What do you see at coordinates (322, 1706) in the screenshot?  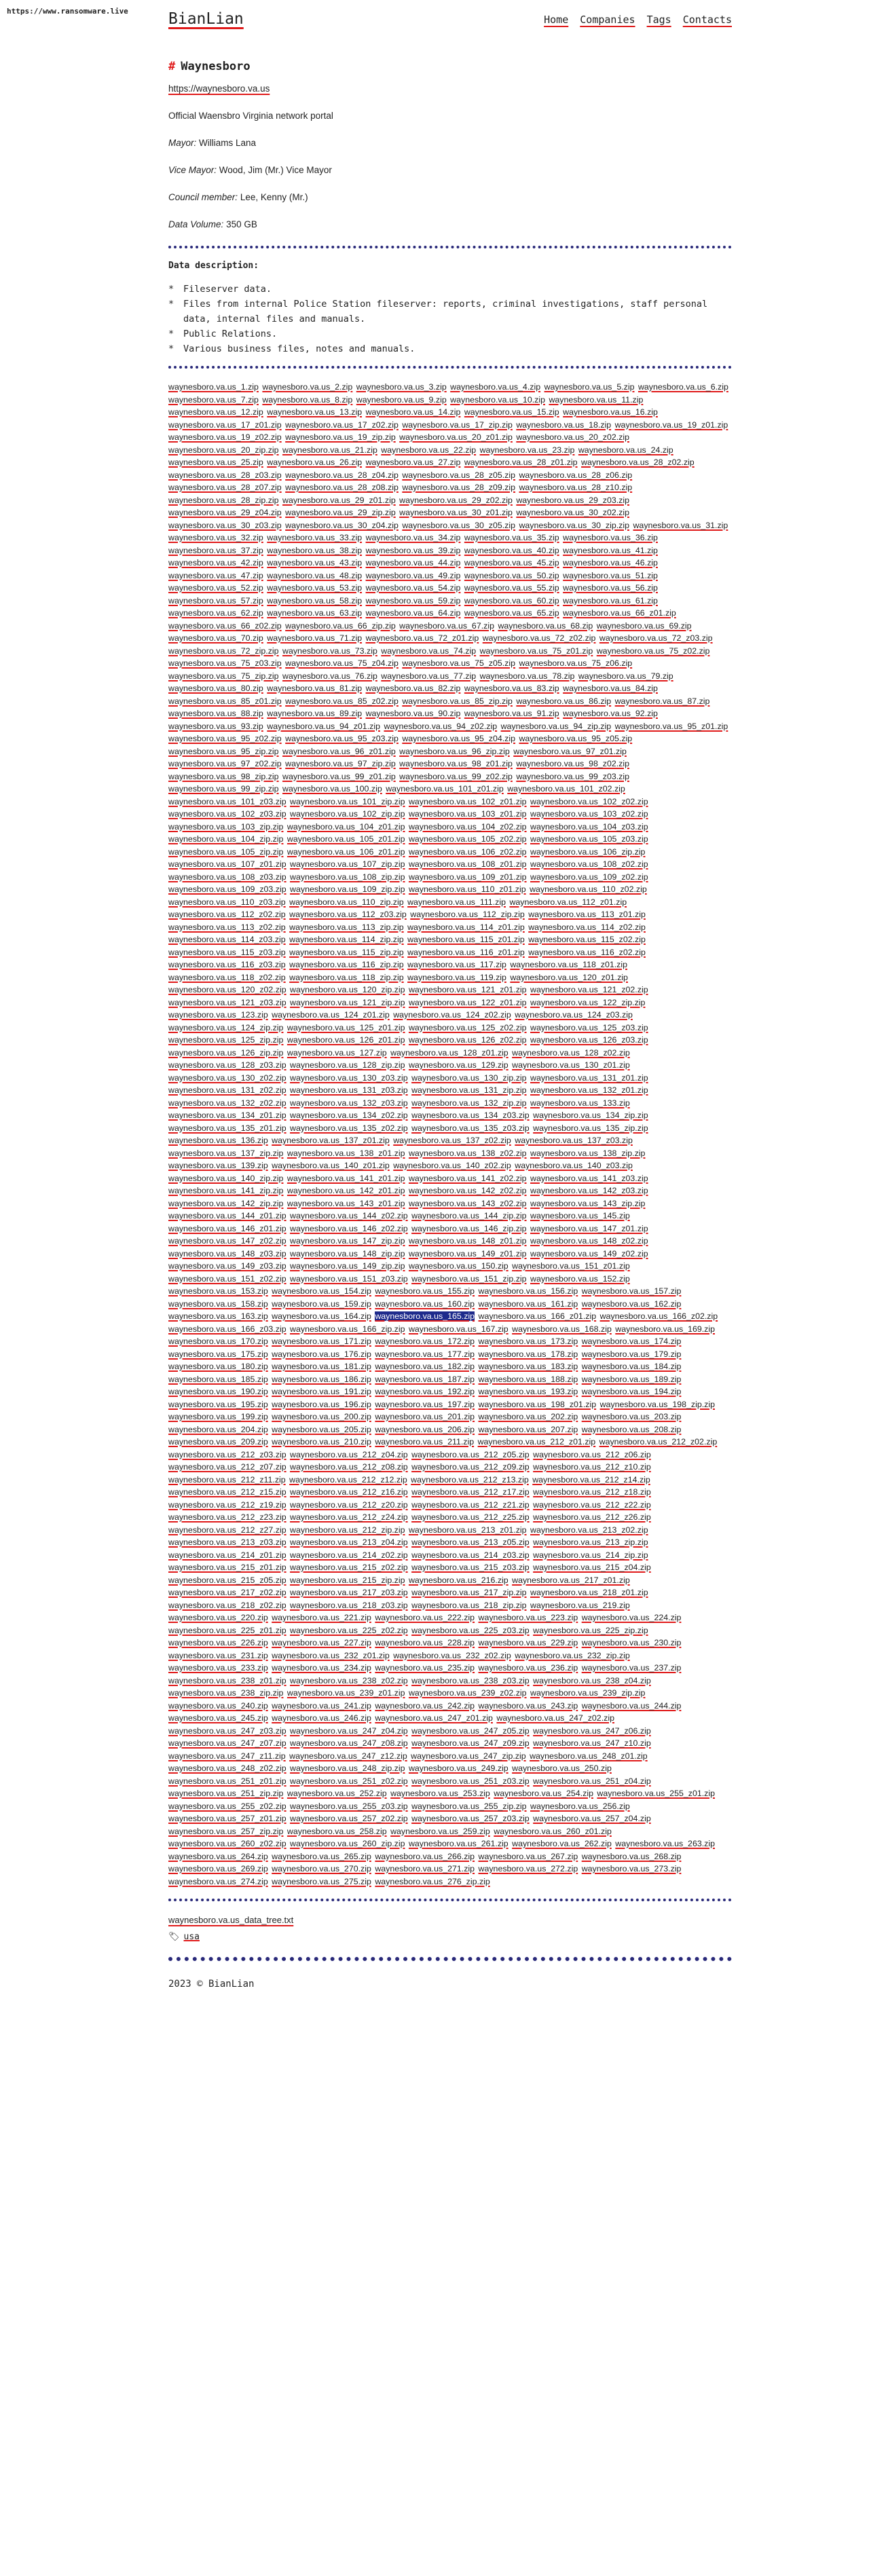 I see `file-link: waynesboro.va.us_241.zip` at bounding box center [322, 1706].